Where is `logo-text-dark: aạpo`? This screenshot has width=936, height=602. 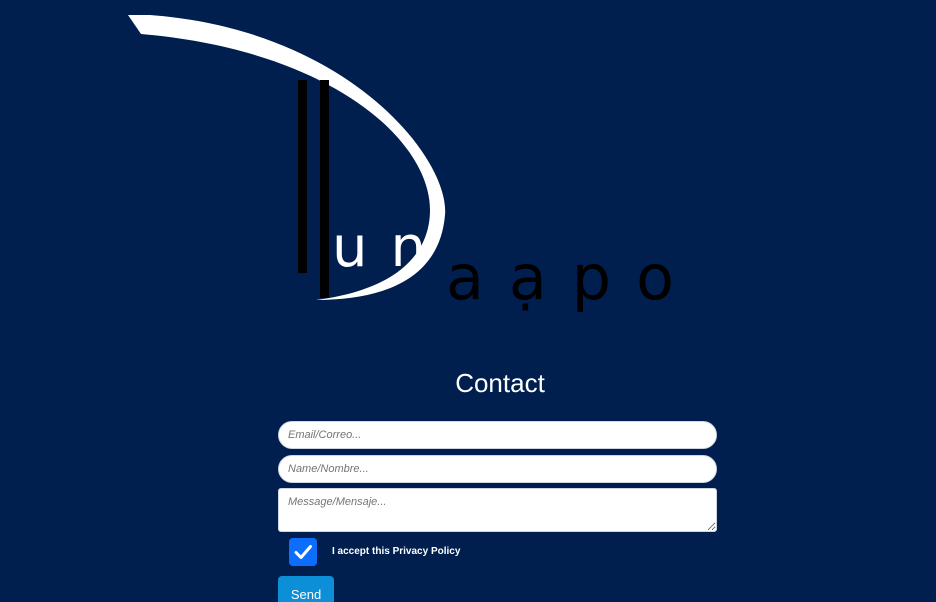 logo-text-dark: aạpo is located at coordinates (560, 277).